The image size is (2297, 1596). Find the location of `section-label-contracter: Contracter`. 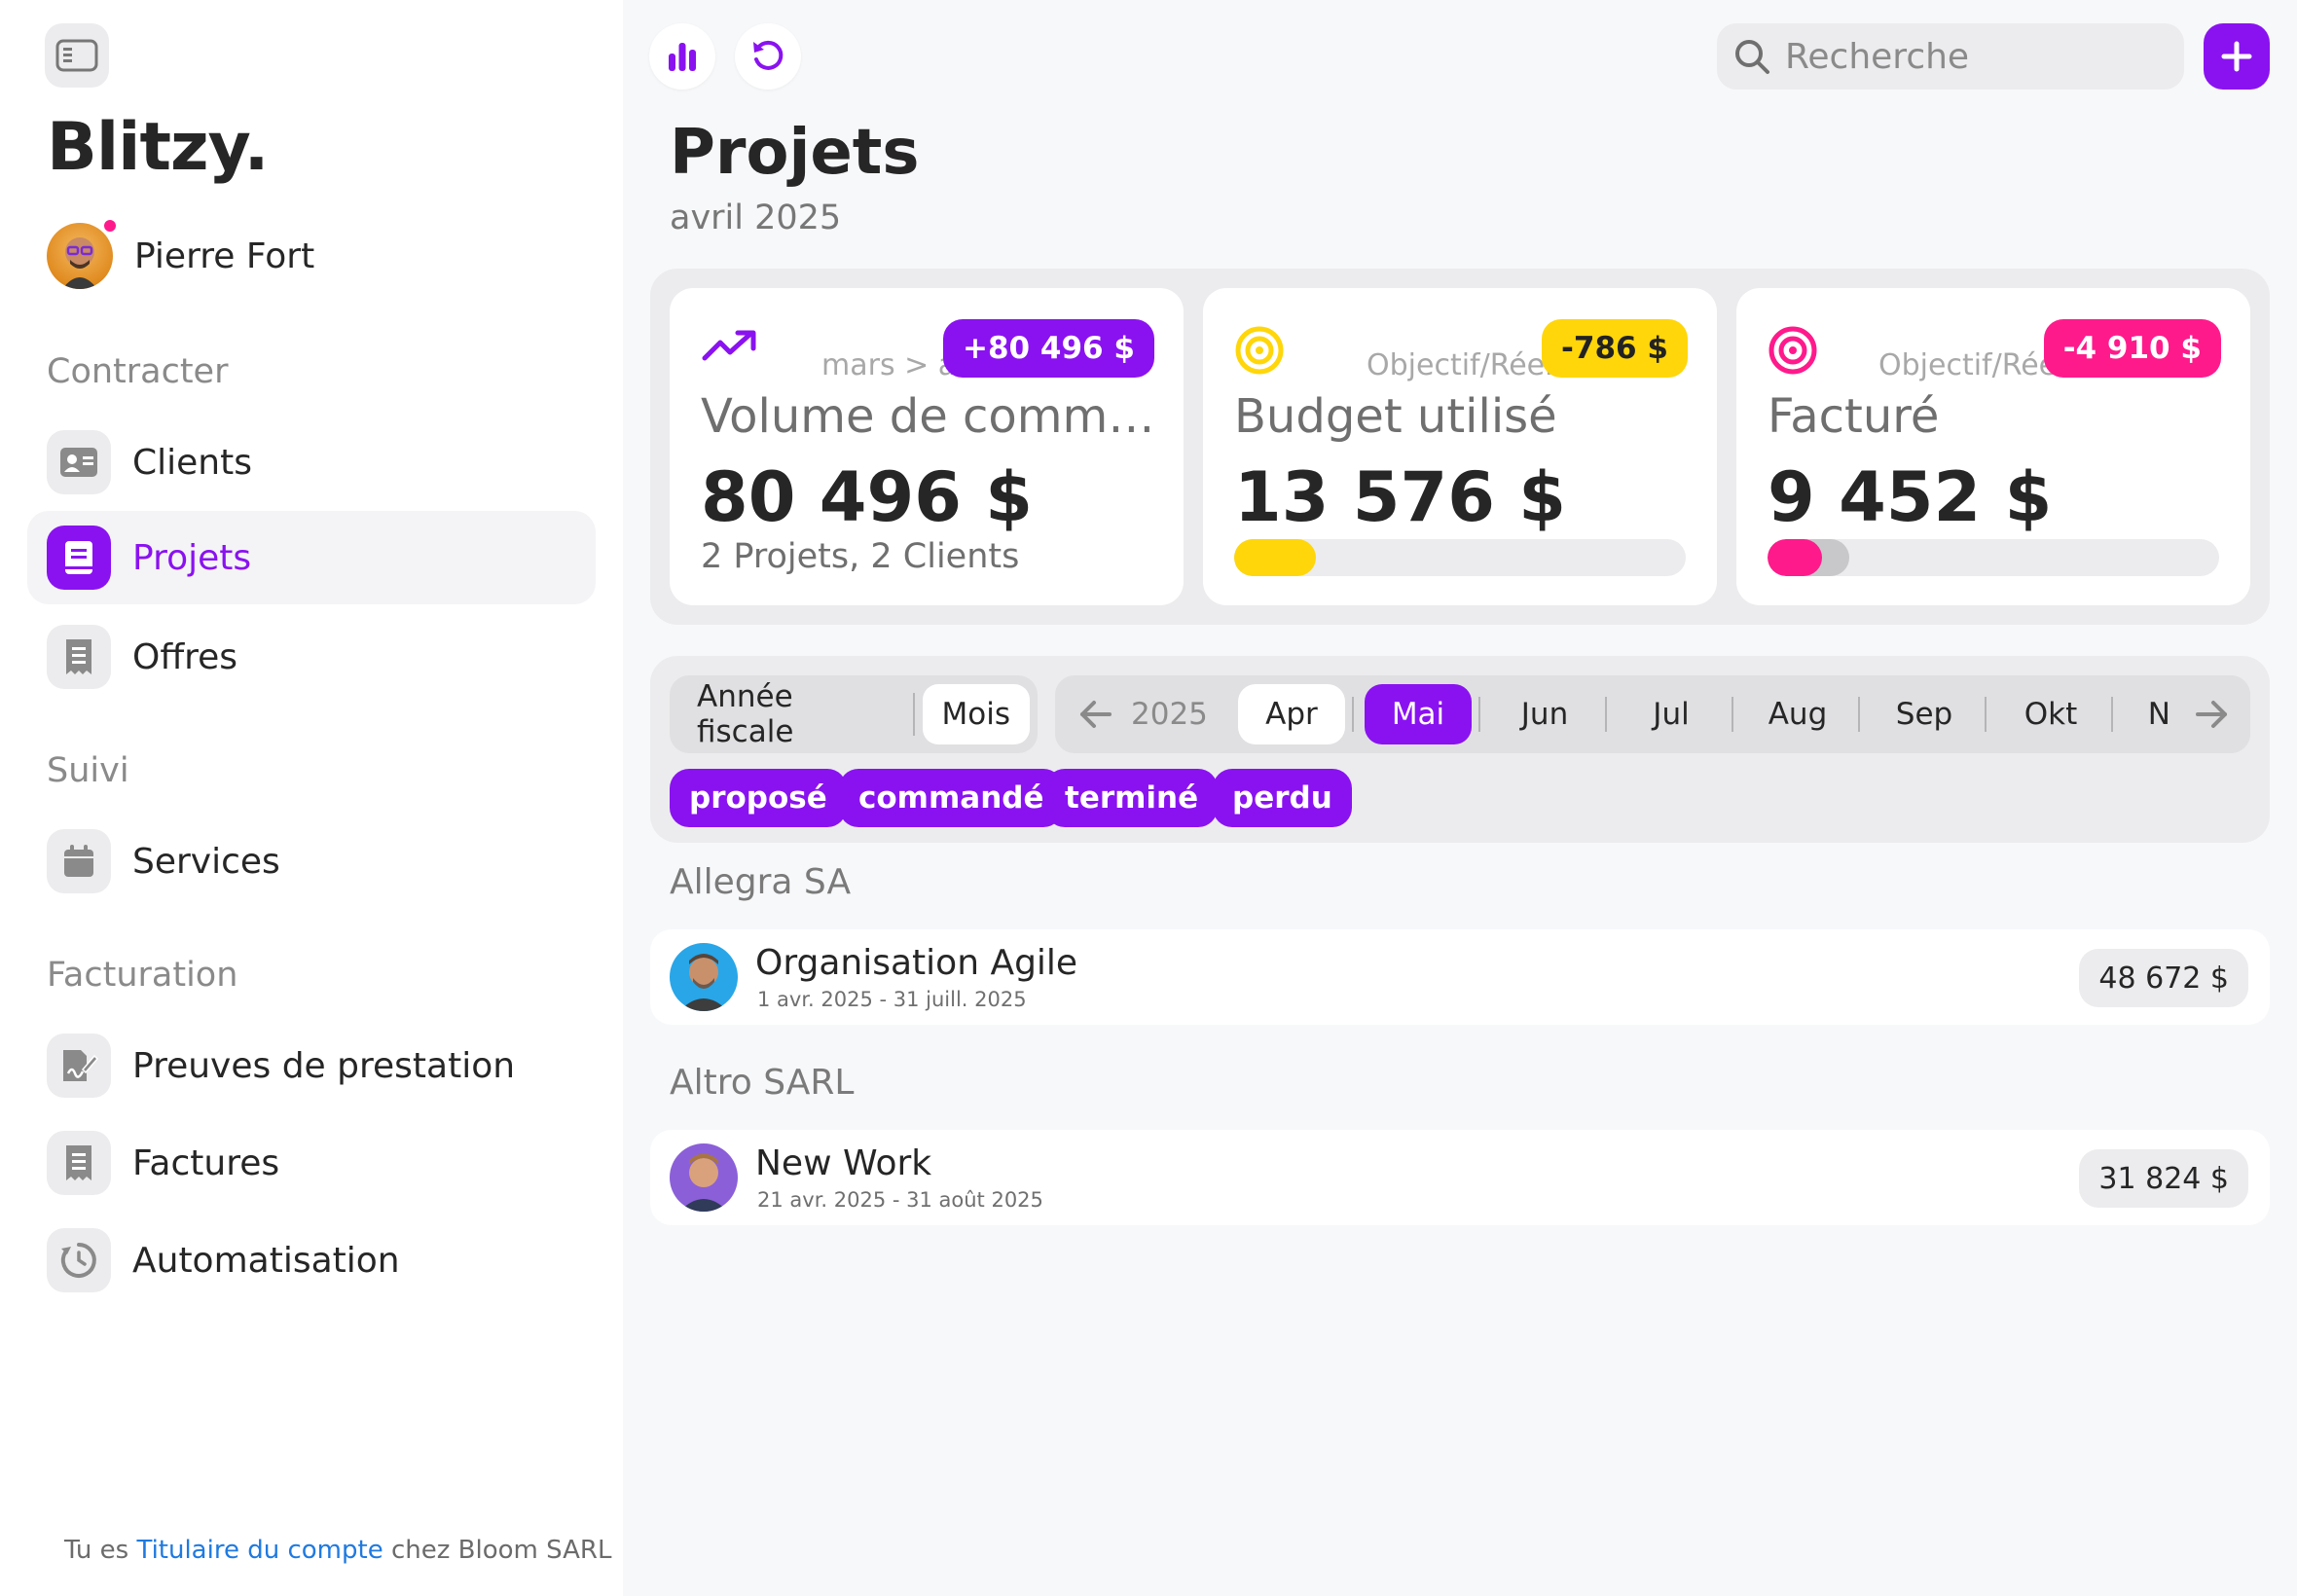

section-label-contracter: Contracter is located at coordinates (138, 371).